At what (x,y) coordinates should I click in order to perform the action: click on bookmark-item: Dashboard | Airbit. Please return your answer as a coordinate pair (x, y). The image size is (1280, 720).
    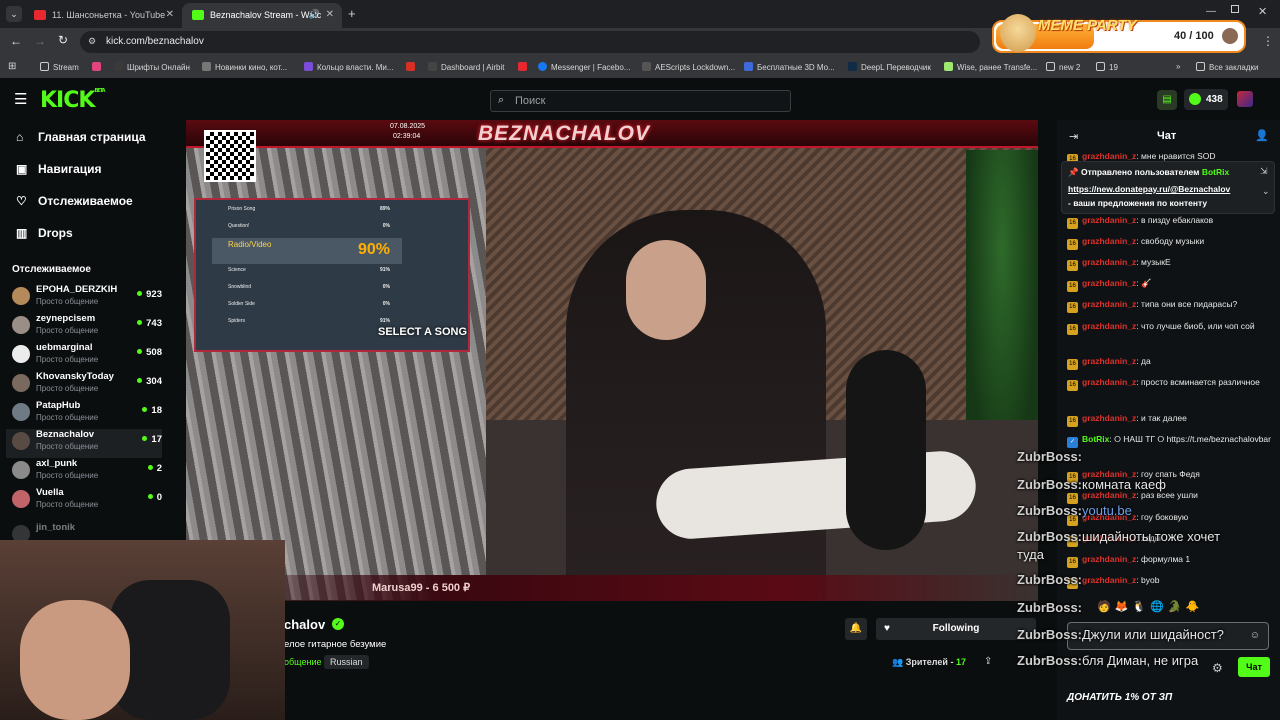
    Looking at the image, I should click on (466, 67).